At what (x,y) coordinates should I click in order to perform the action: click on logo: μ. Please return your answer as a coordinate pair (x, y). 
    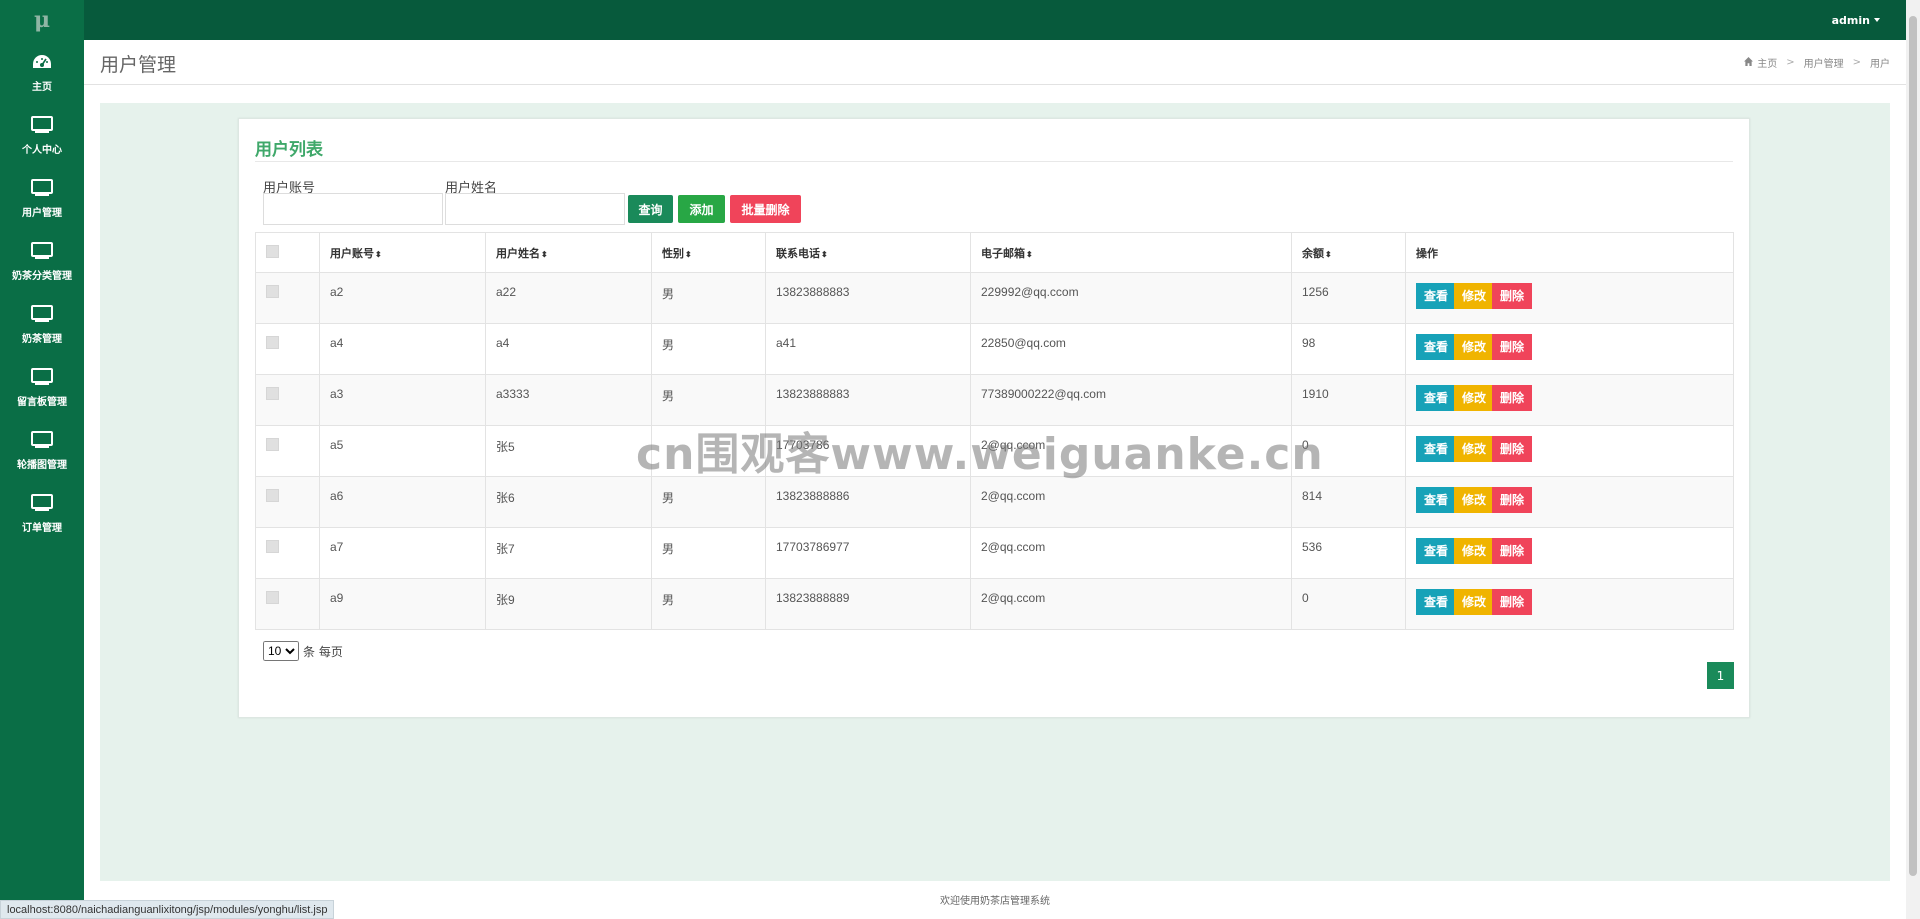
    Looking at the image, I should click on (42, 20).